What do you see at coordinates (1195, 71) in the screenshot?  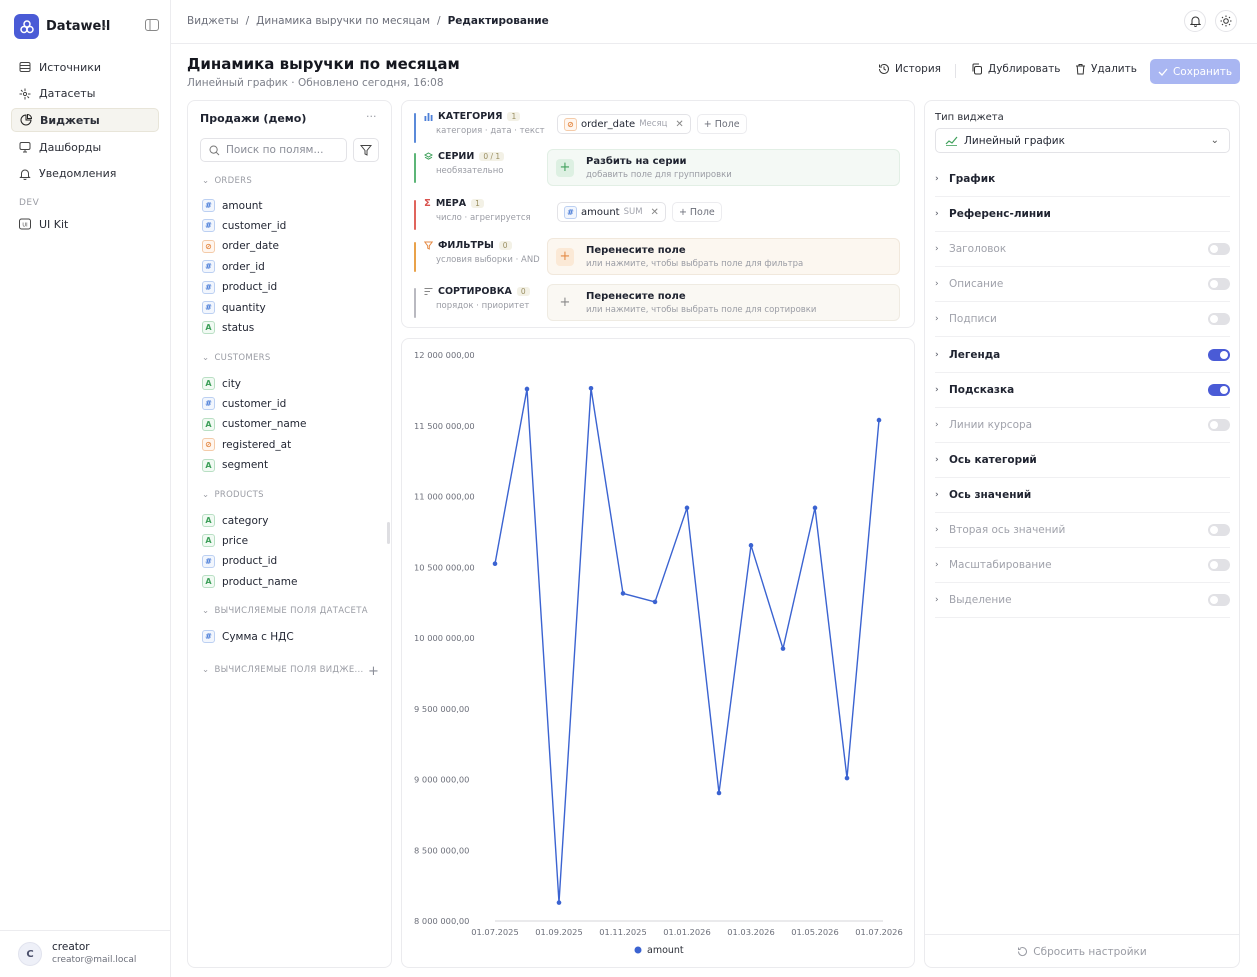 I see `save-button: Сохранить` at bounding box center [1195, 71].